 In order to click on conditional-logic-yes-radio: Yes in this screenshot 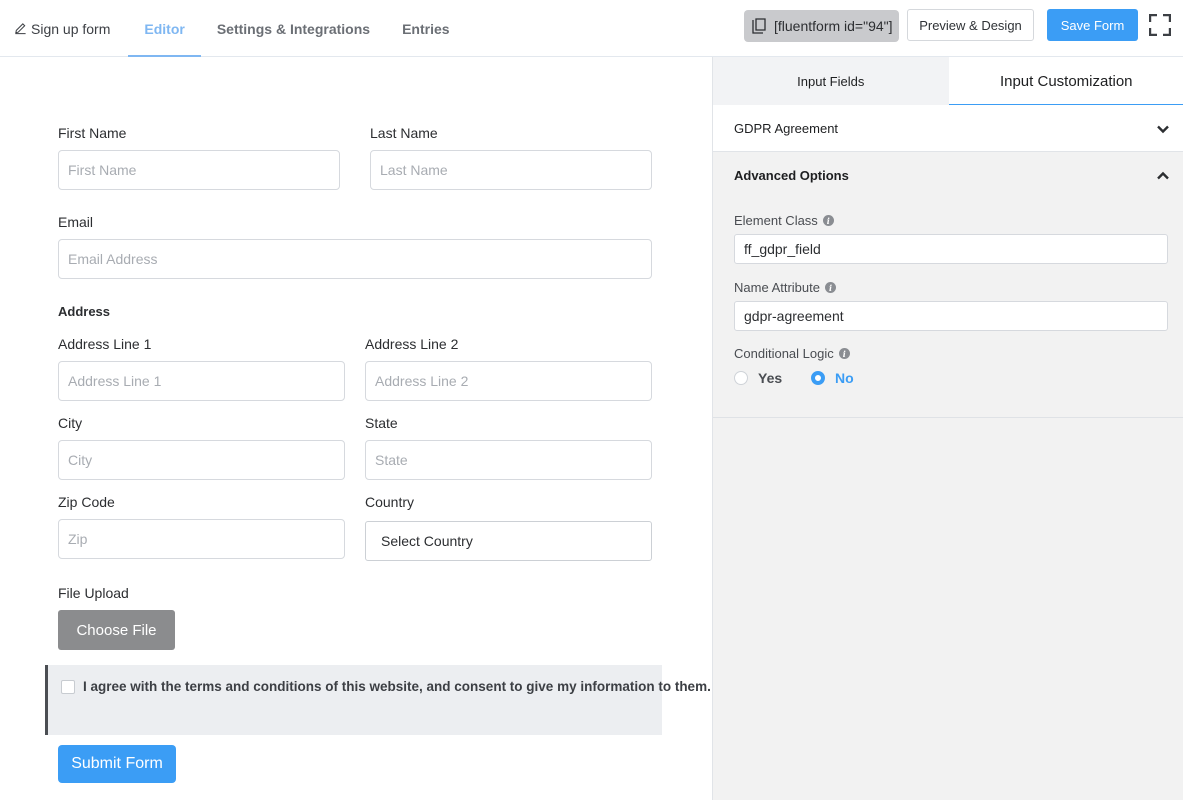, I will do `click(758, 378)`.